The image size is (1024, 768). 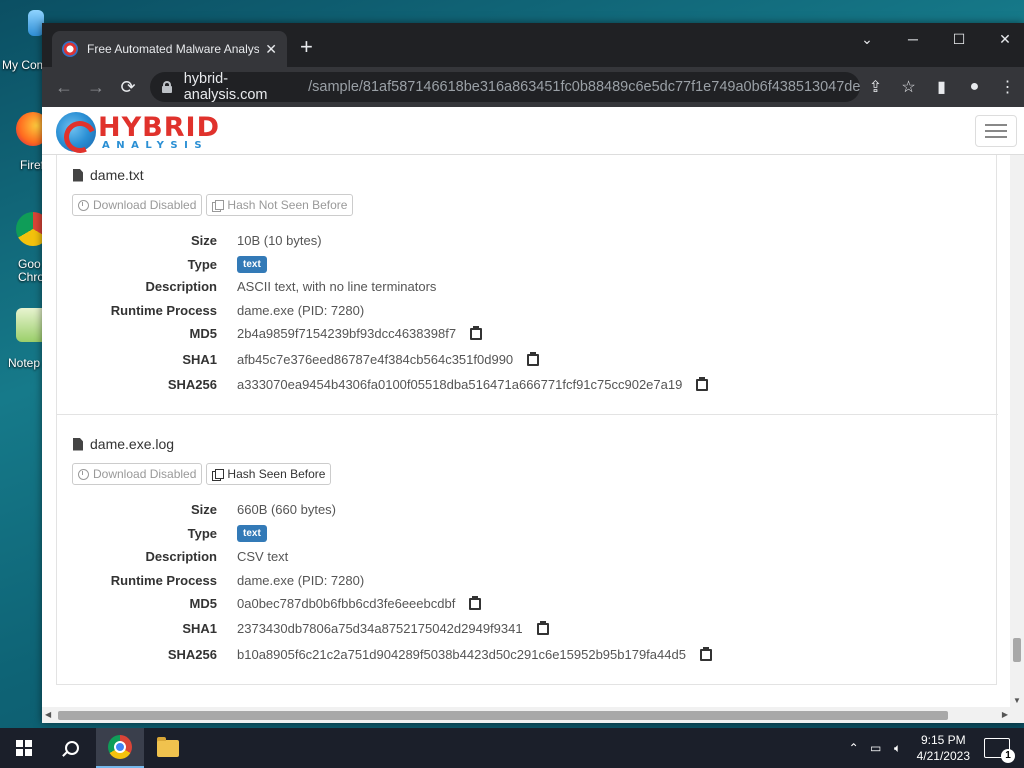 What do you see at coordinates (301, 310) in the screenshot?
I see `runtime-process-value: dame.exe (PID: 7280)` at bounding box center [301, 310].